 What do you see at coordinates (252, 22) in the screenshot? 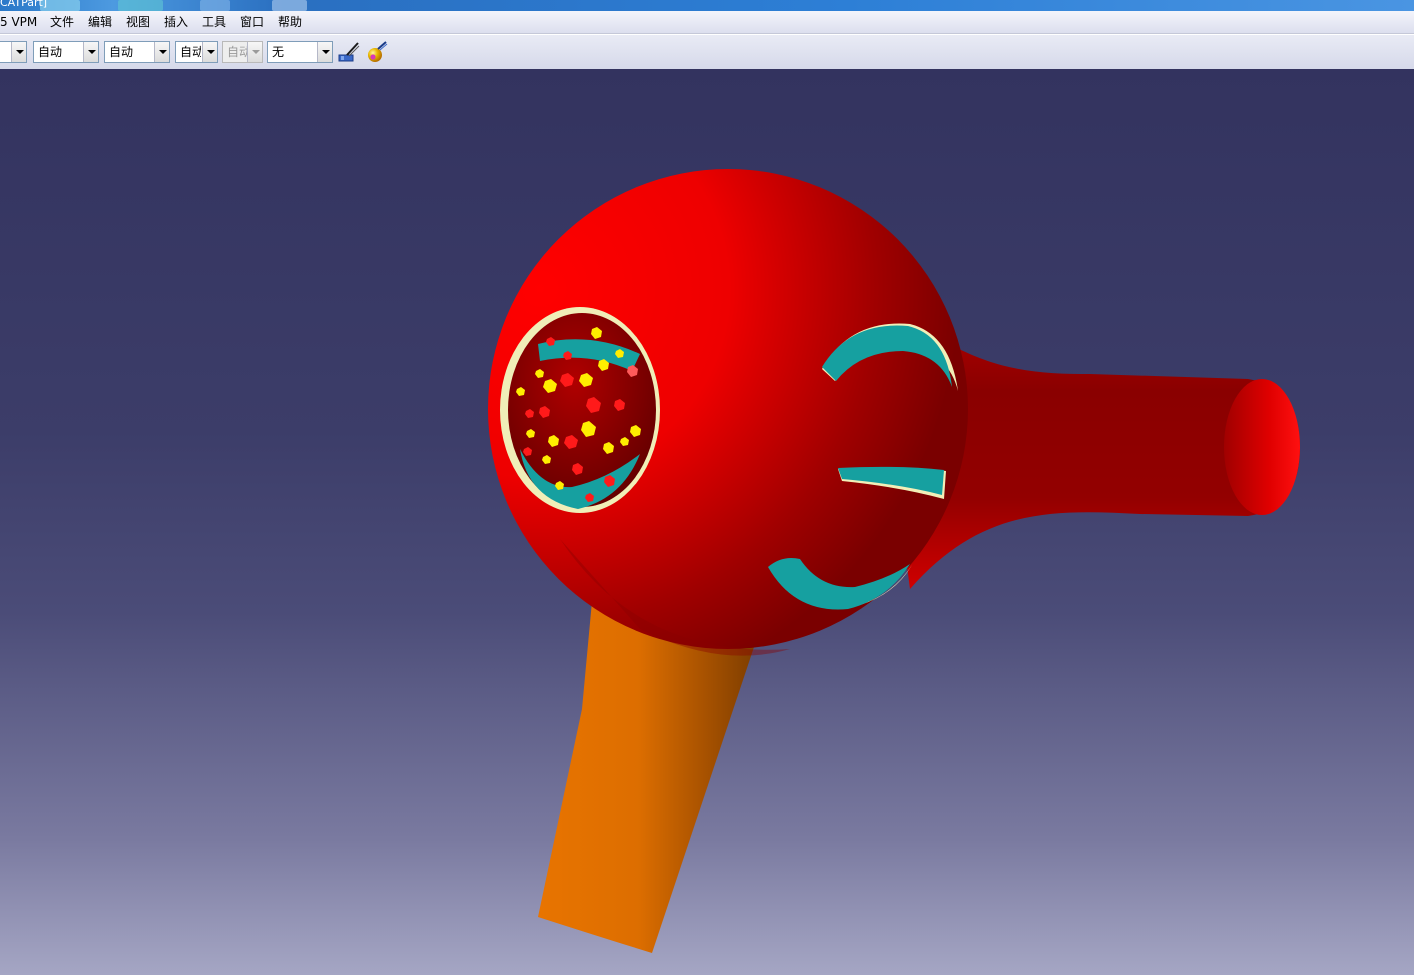
I see `menu-window: 窗口` at bounding box center [252, 22].